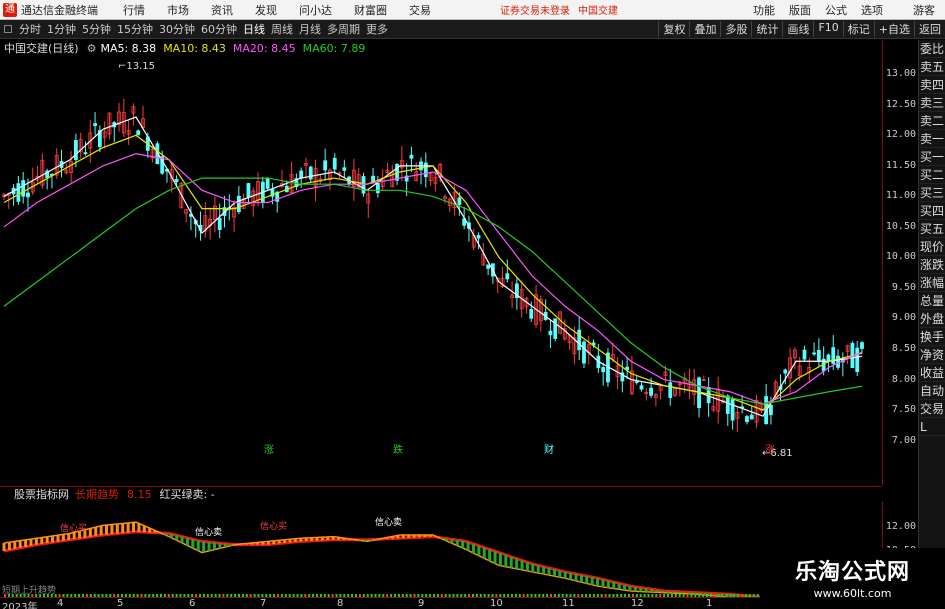  I want to click on side-item: 买四, so click(932, 211).